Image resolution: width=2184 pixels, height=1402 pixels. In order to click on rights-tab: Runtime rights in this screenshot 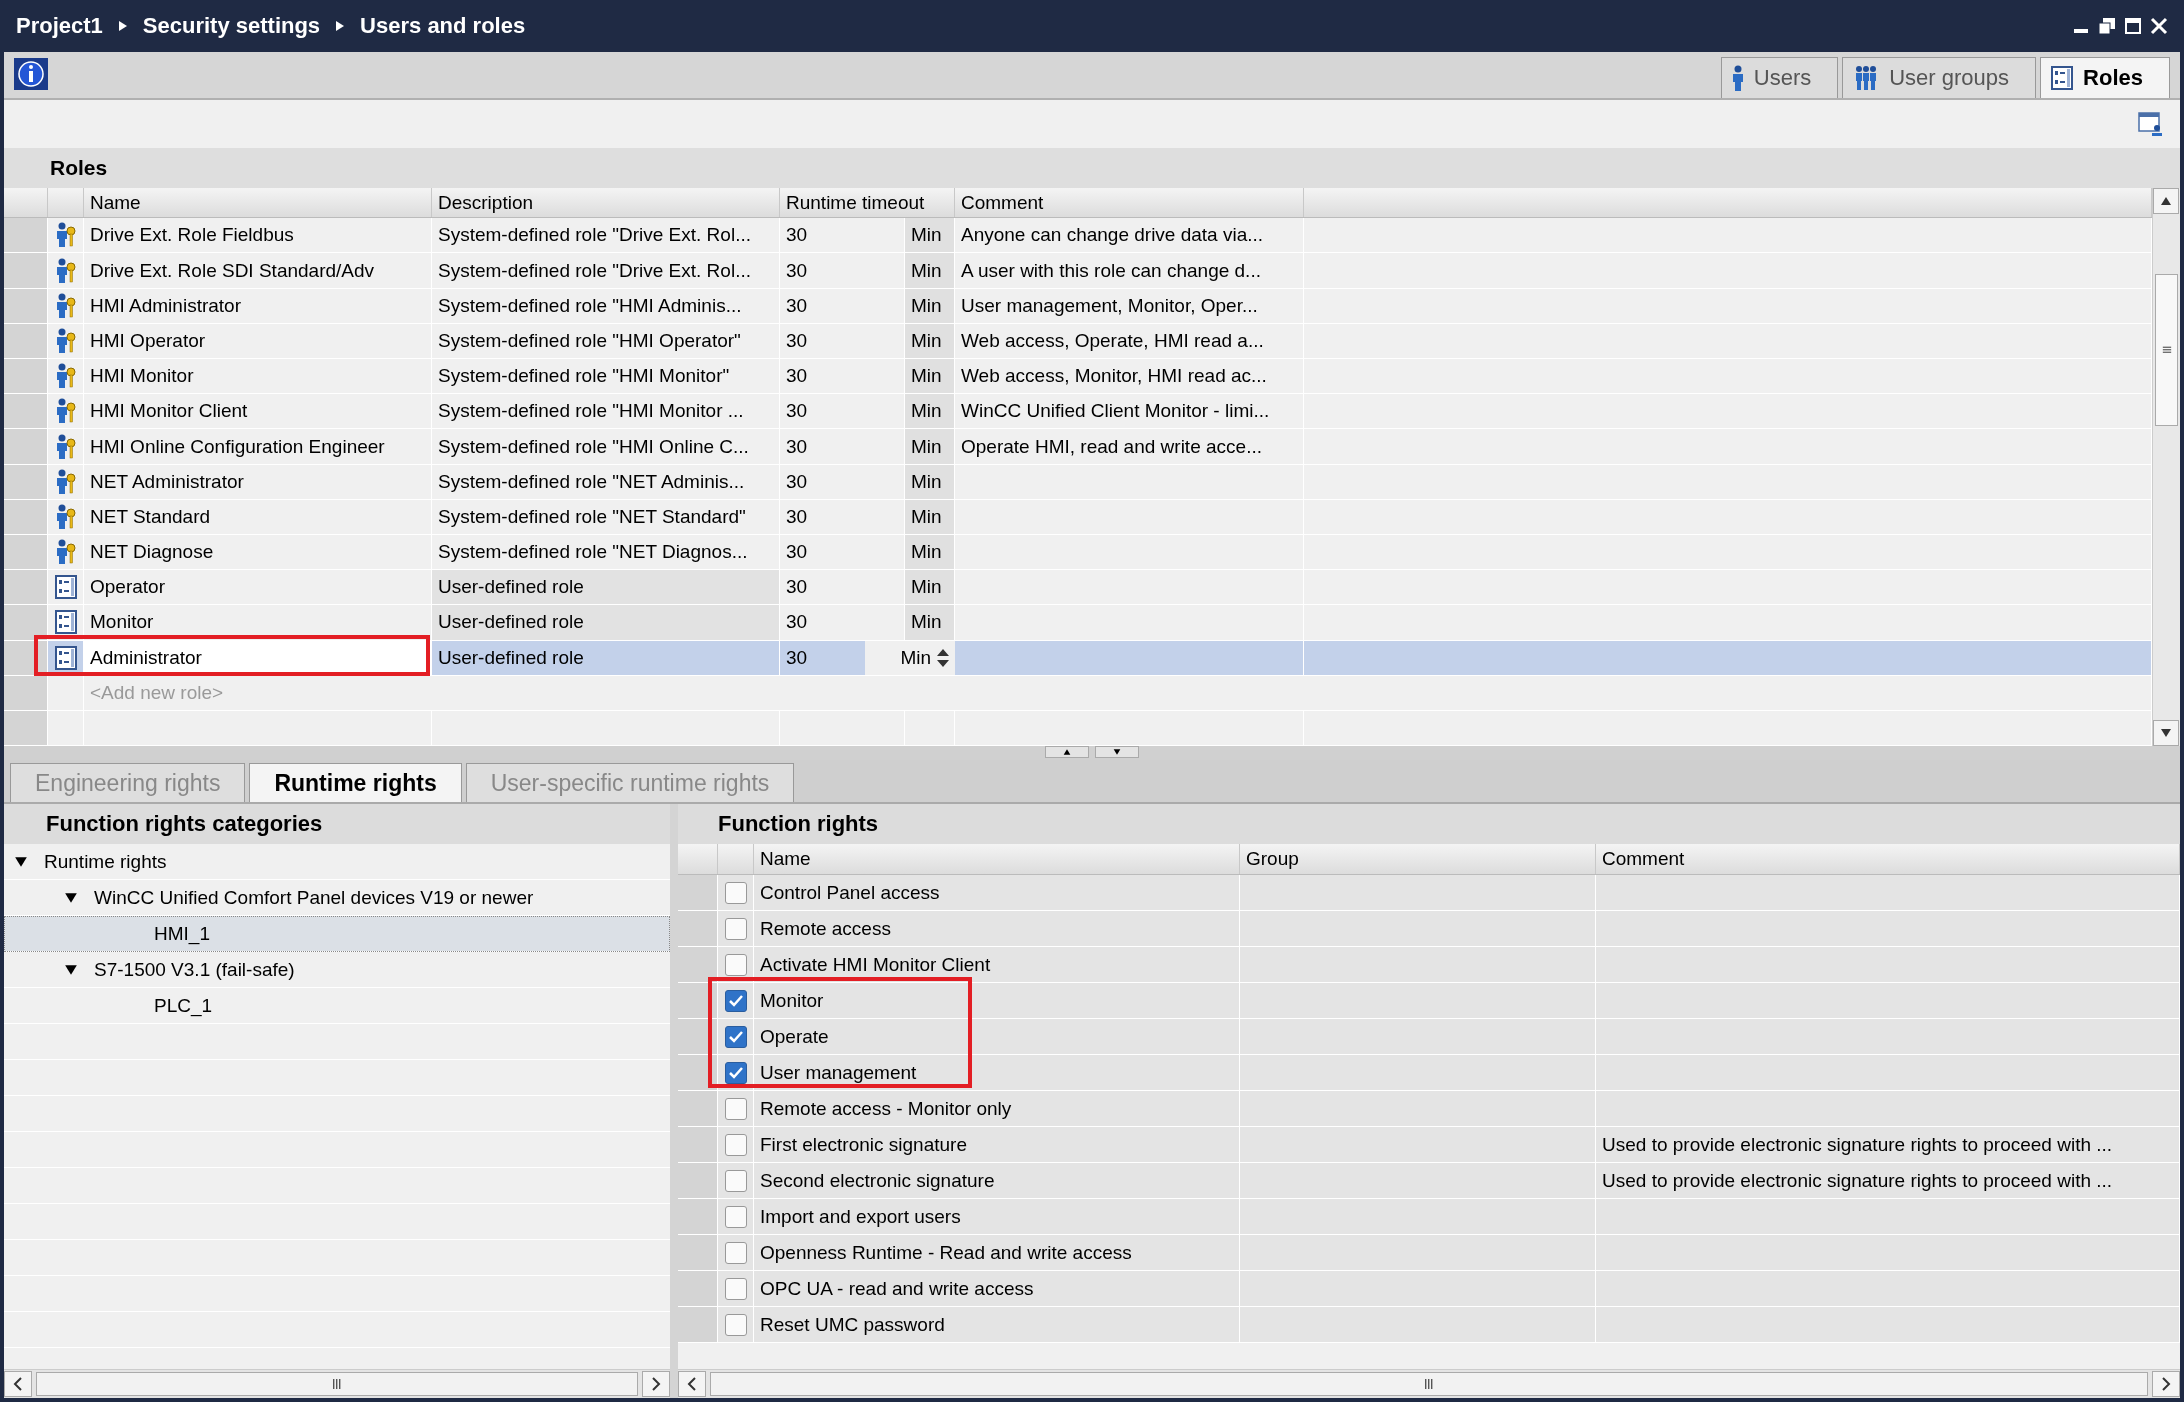, I will do `click(355, 782)`.